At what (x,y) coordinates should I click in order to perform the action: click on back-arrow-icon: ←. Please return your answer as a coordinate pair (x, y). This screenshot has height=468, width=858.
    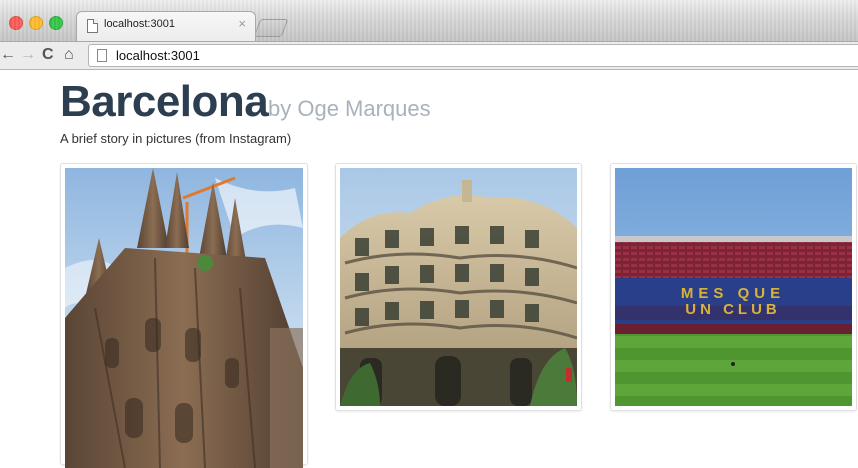
    Looking at the image, I should click on (8, 55).